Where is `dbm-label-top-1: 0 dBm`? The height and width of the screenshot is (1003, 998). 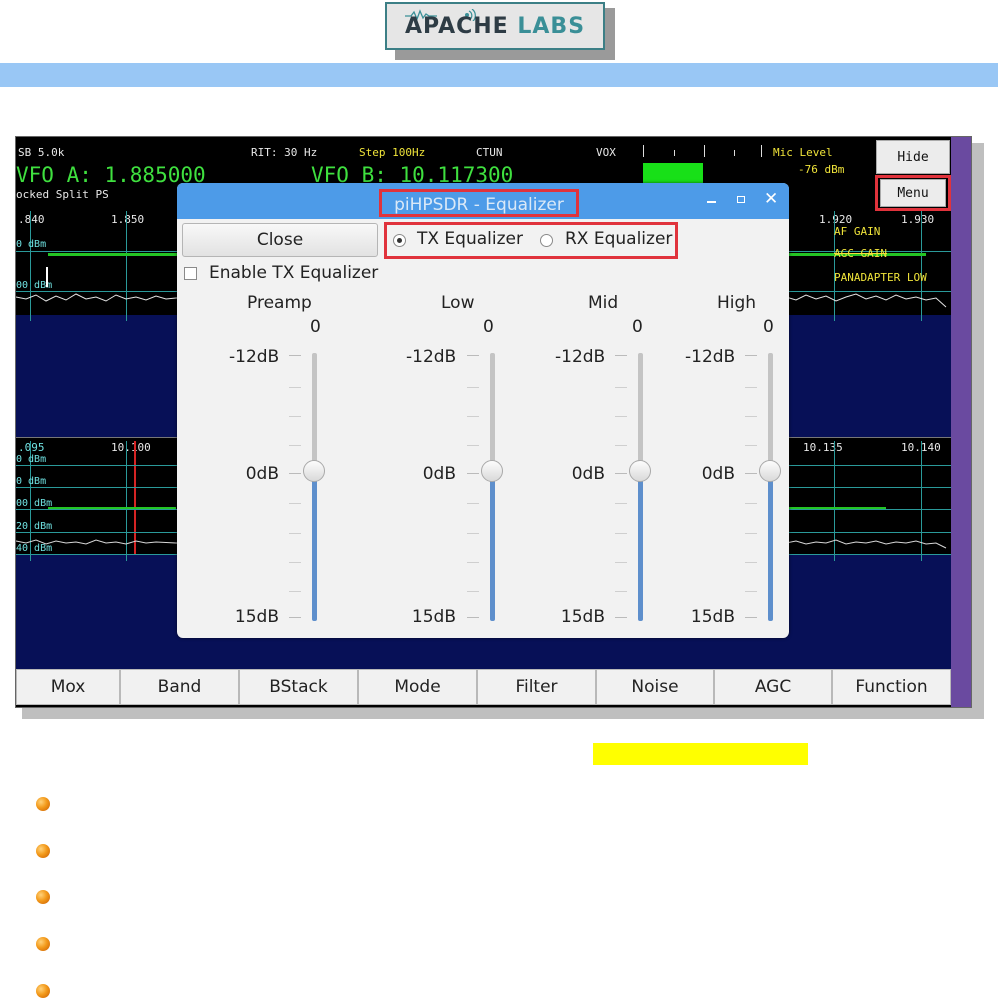 dbm-label-top-1: 0 dBm is located at coordinates (31, 244).